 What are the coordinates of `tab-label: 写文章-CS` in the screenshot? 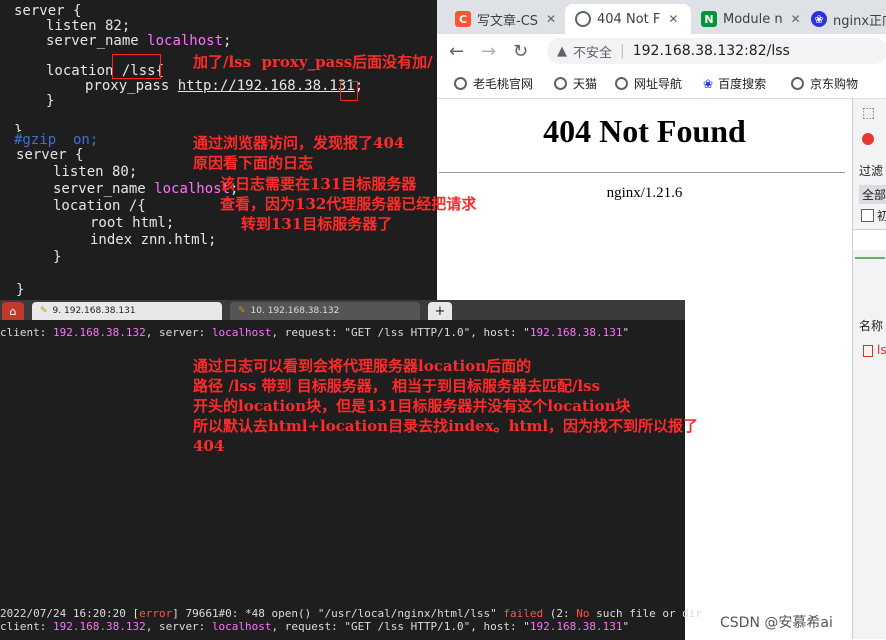 It's located at (508, 21).